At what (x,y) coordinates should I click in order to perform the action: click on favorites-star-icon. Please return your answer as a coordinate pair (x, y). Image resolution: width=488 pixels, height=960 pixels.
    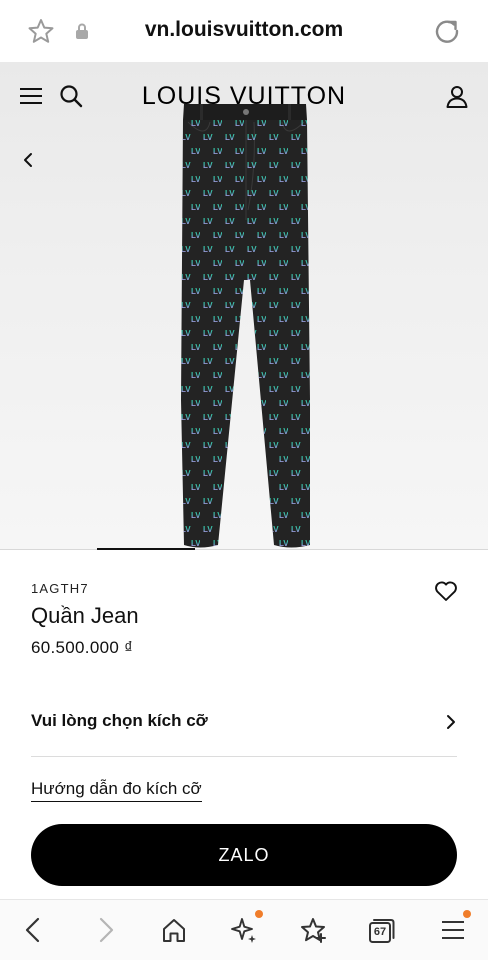
    Looking at the image, I should click on (313, 930).